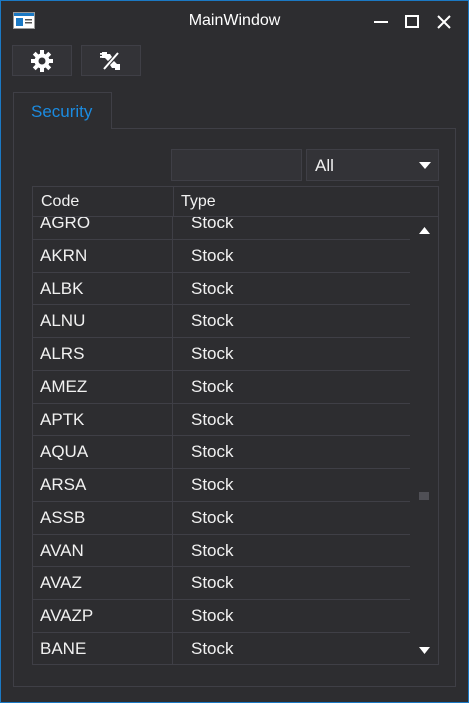 The image size is (469, 703). I want to click on settings-button, so click(42, 60).